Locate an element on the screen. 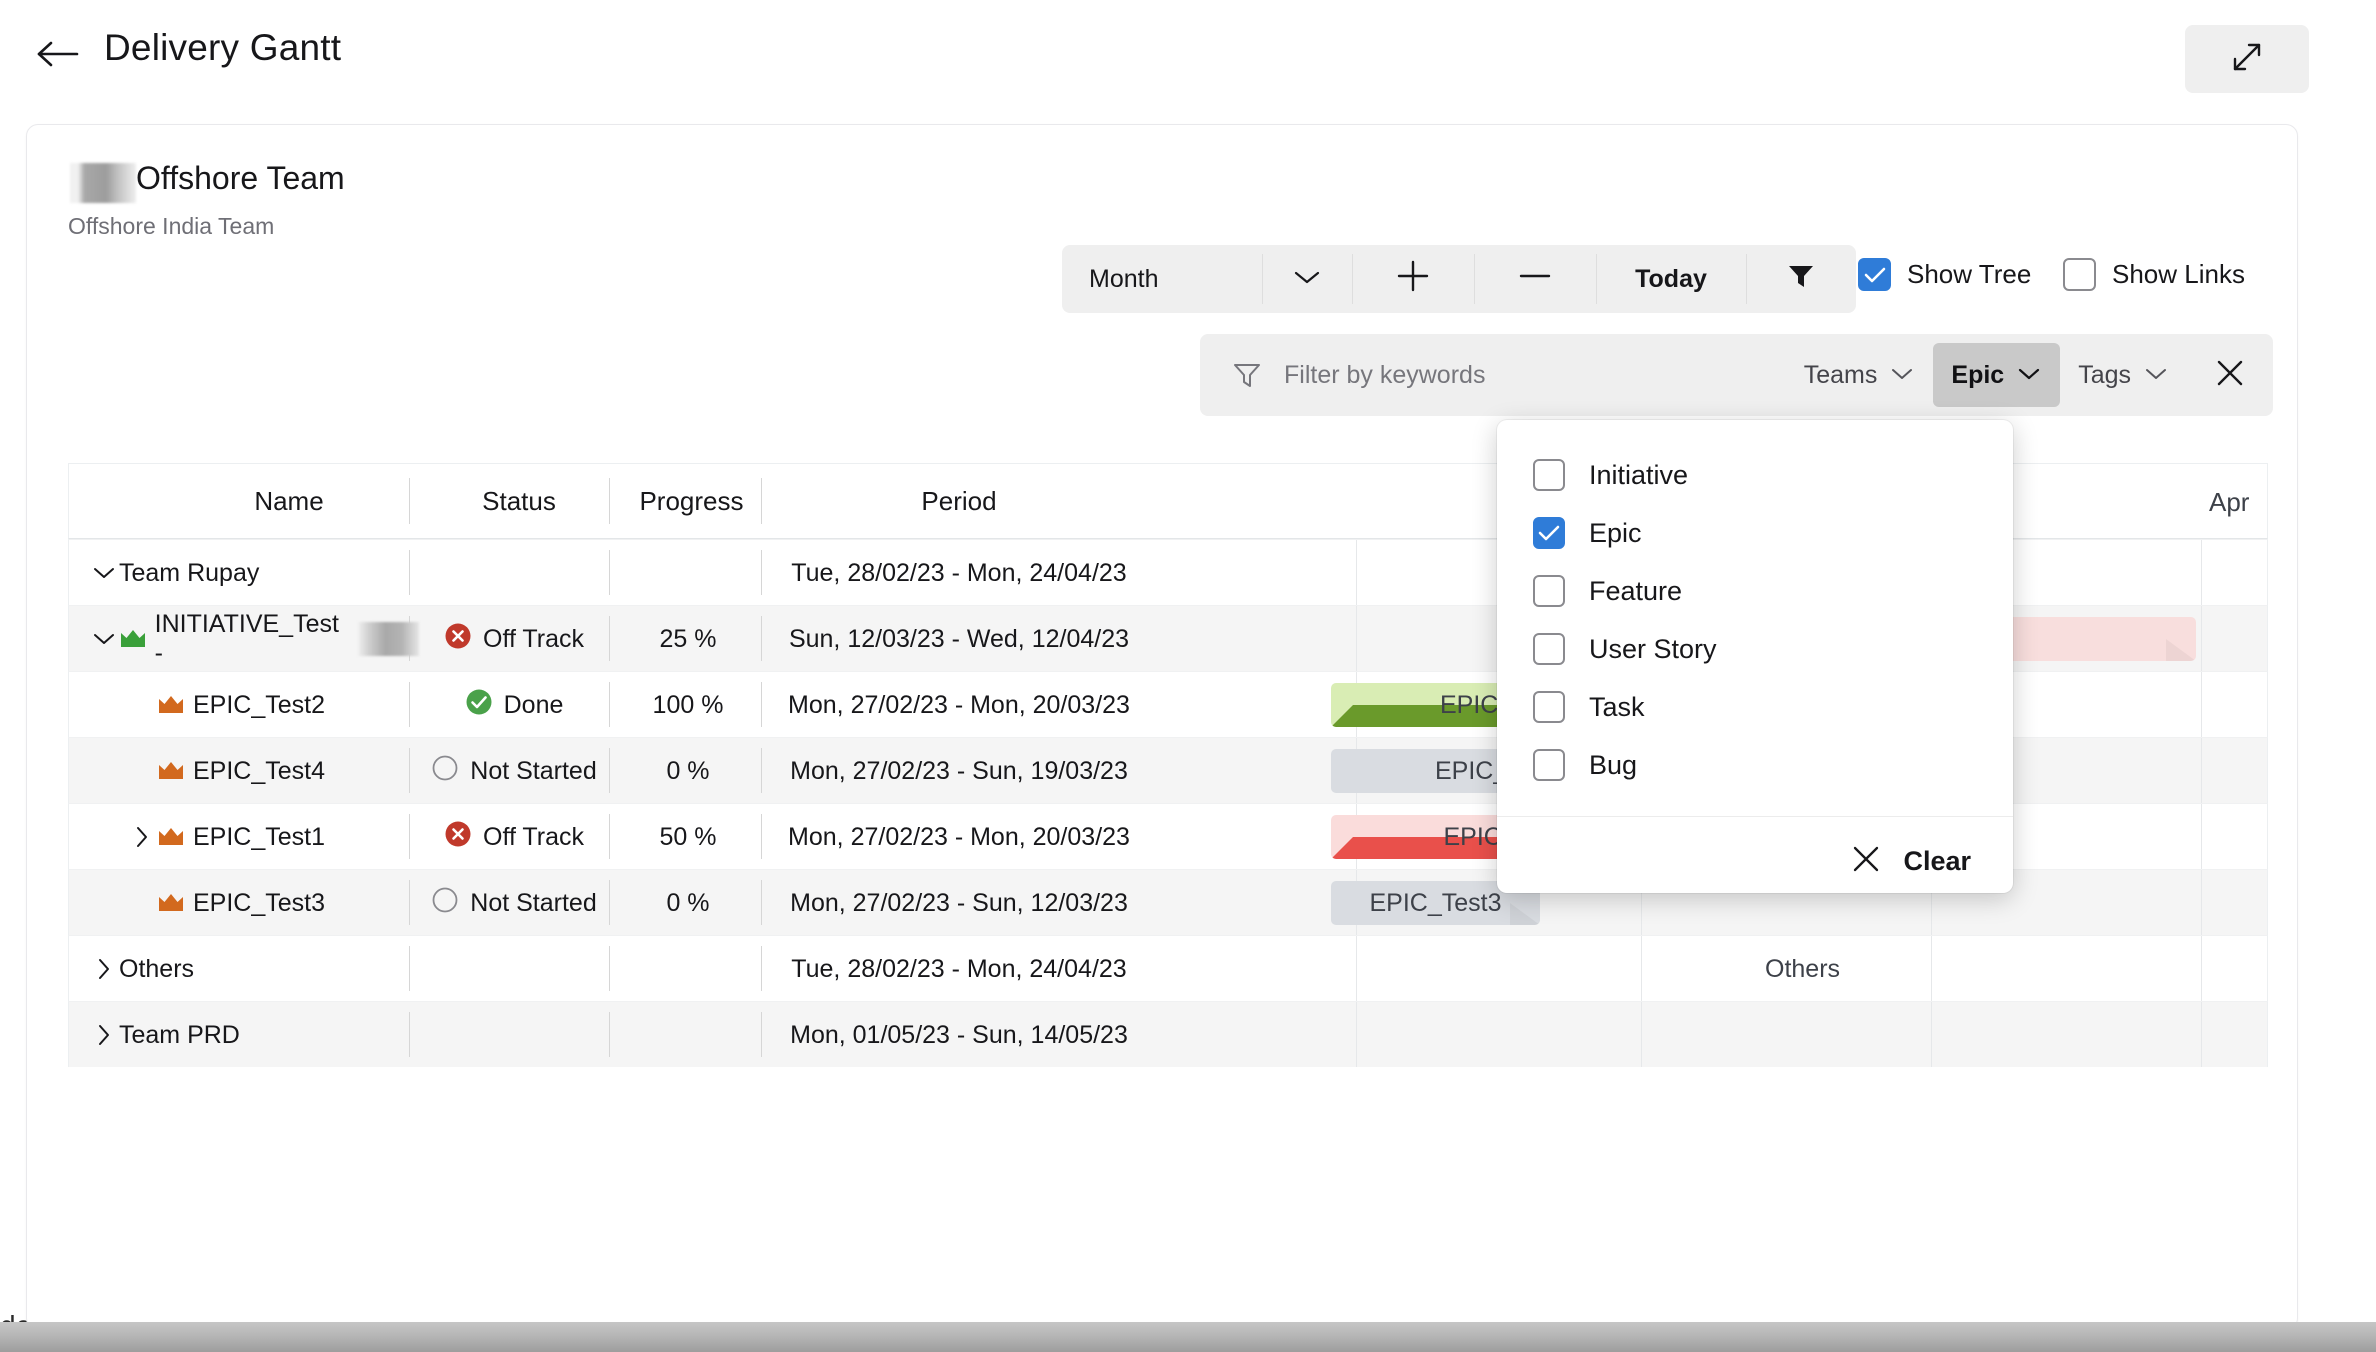 This screenshot has height=1352, width=2376. row-progress-cell is located at coordinates (688, 969).